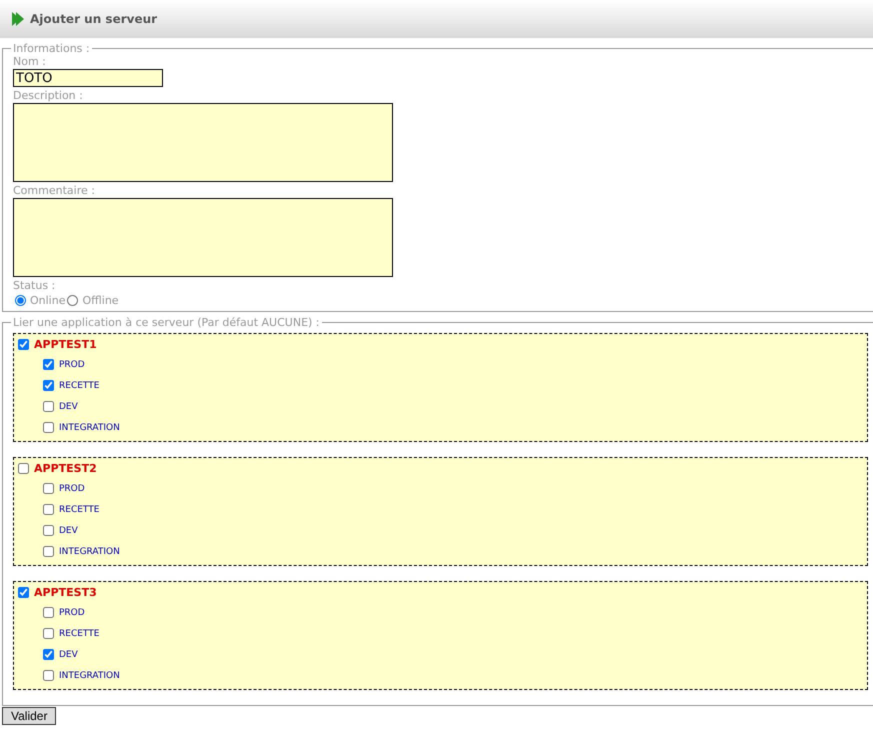 The width and height of the screenshot is (873, 729). I want to click on name-field: TOTO, so click(88, 78).